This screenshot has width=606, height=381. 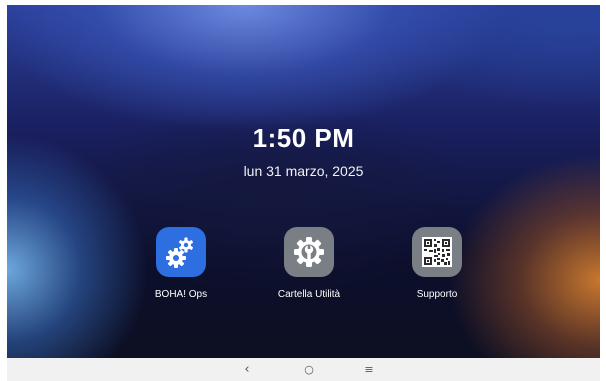 What do you see at coordinates (181, 252) in the screenshot?
I see `gears-icon` at bounding box center [181, 252].